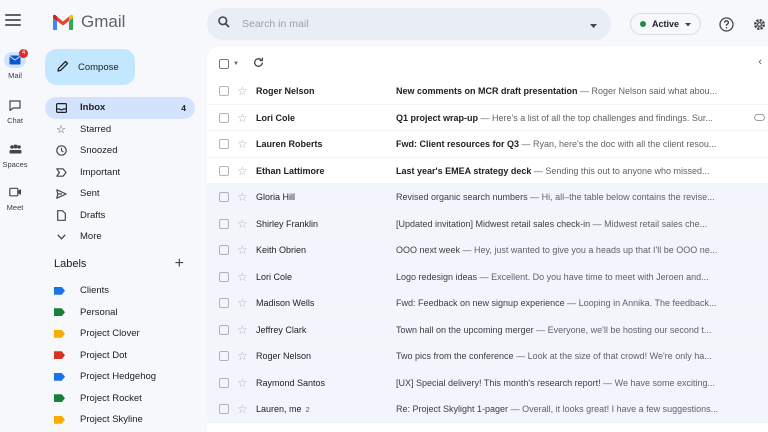  Describe the element at coordinates (183, 107) in the screenshot. I see `inbox-count: 4` at that location.